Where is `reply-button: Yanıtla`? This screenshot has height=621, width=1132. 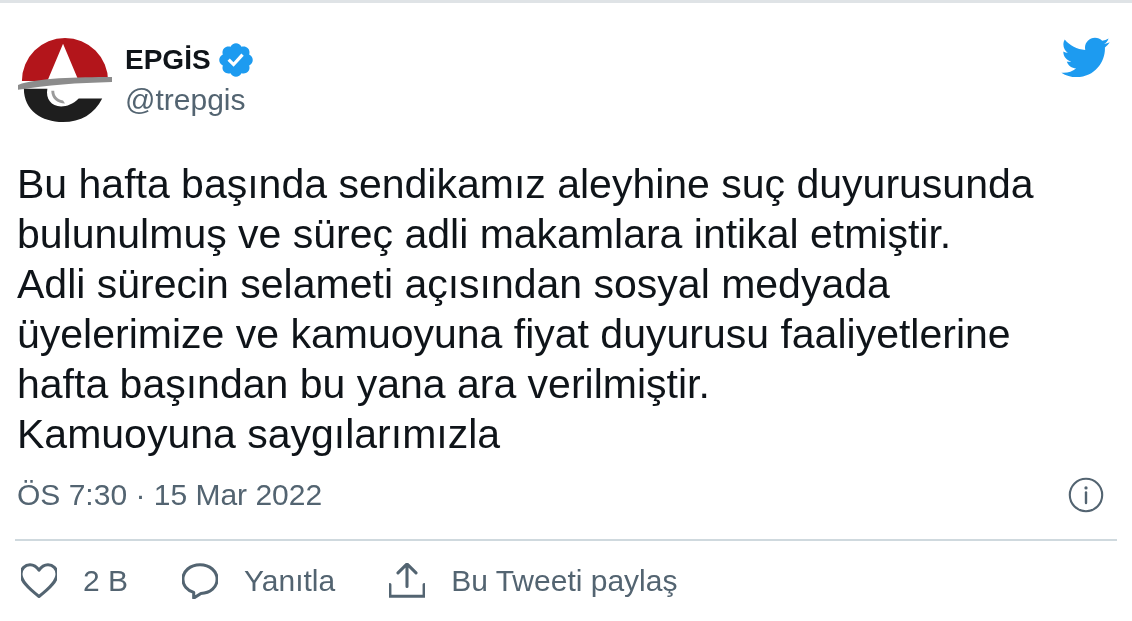
reply-button: Yanıtla is located at coordinates (259, 581).